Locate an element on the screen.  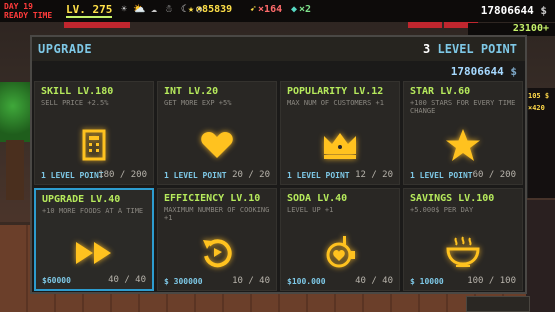
tree is located at coordinates (16, 112).